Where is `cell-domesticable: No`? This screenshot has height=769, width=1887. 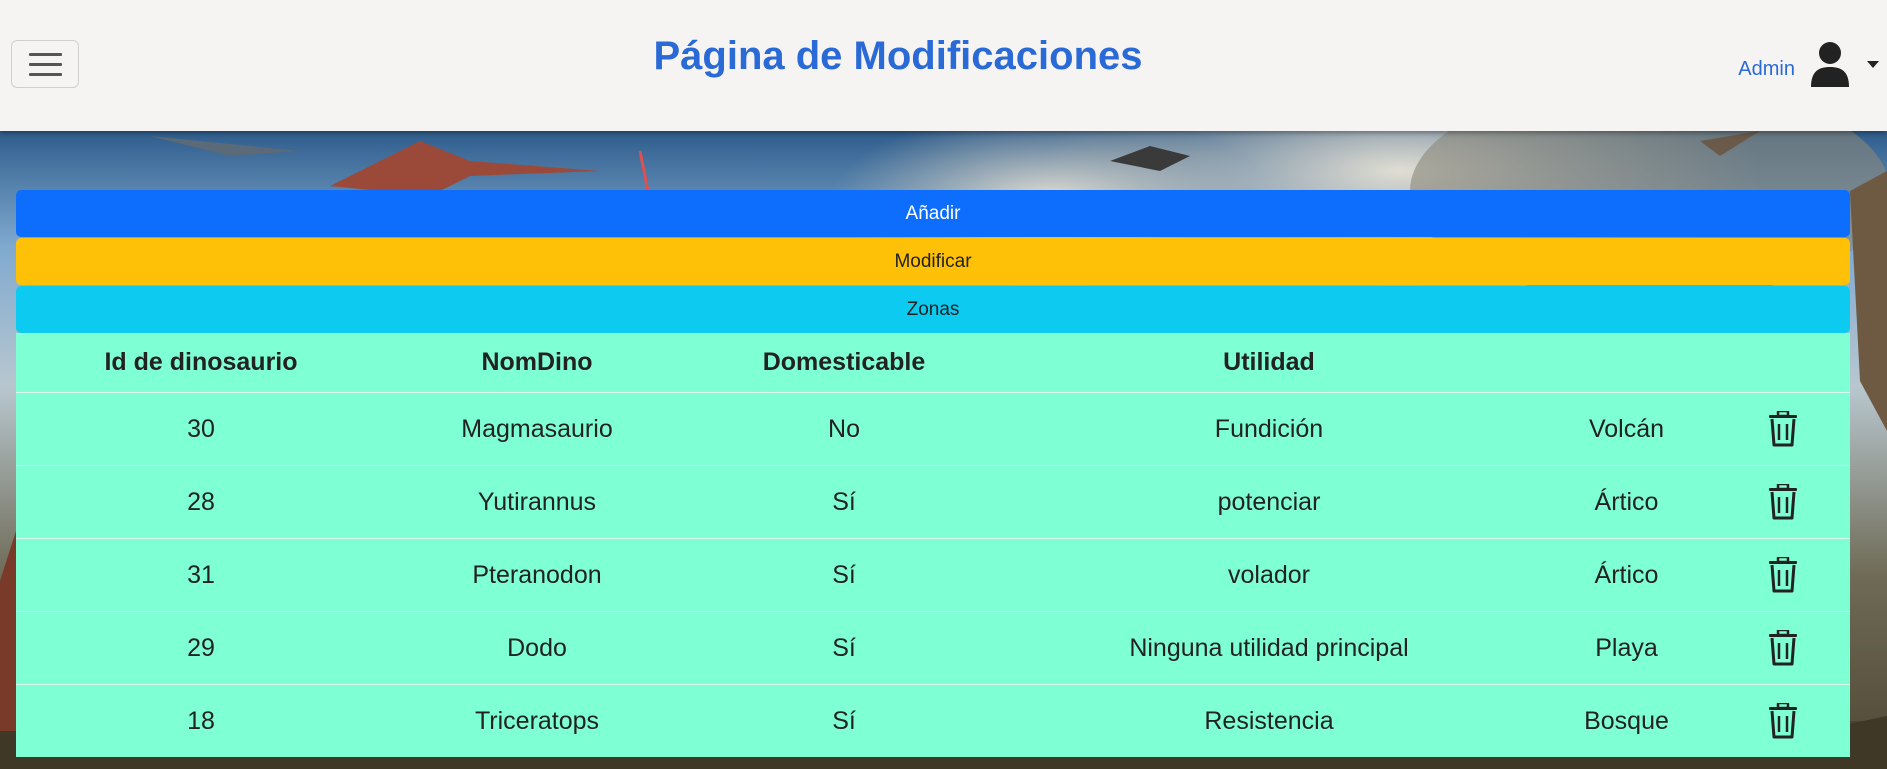
cell-domesticable: No is located at coordinates (844, 429).